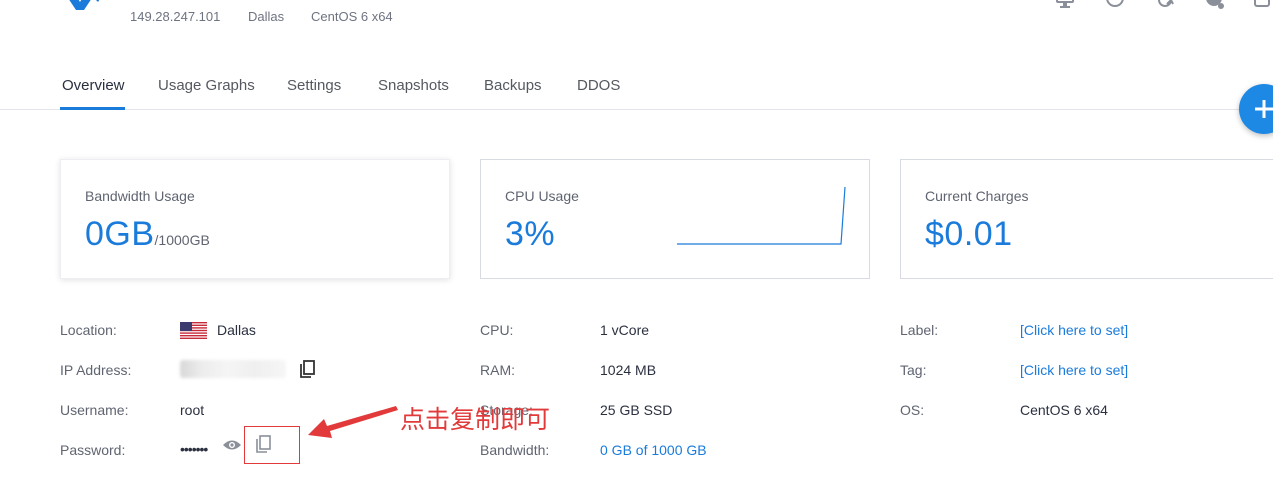 The image size is (1273, 487). I want to click on copy-password-icon, so click(264, 445).